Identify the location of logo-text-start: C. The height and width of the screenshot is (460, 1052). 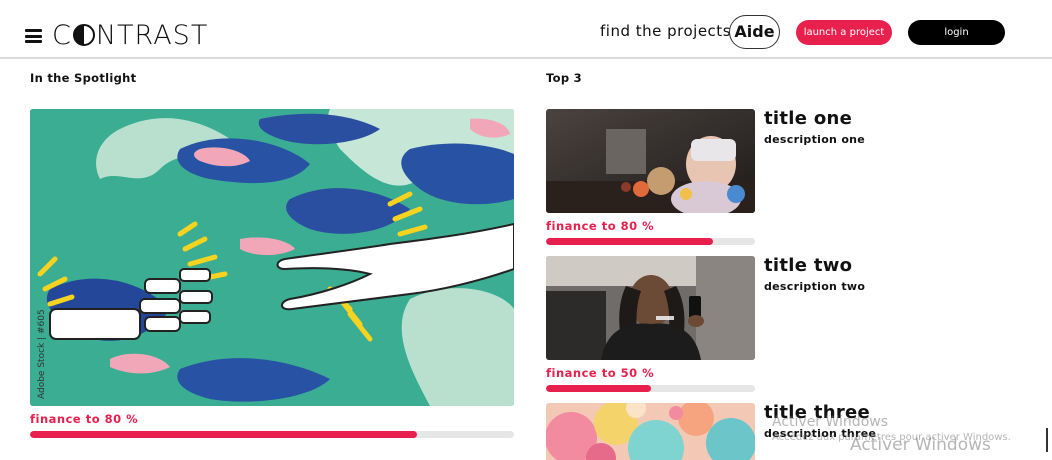
(62, 35).